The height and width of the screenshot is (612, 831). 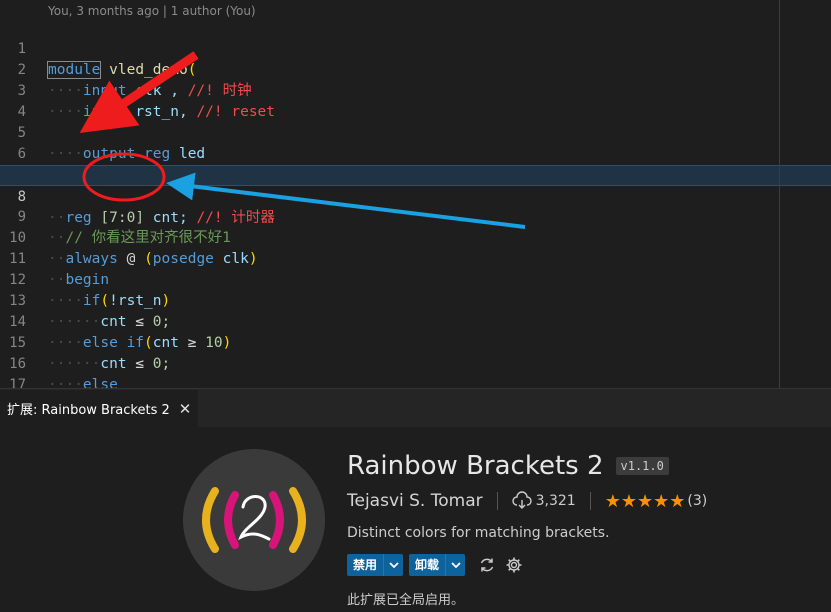 I want to click on code-line-9: 9 ··// 你看这里对齐很不好1, so click(x=415, y=216).